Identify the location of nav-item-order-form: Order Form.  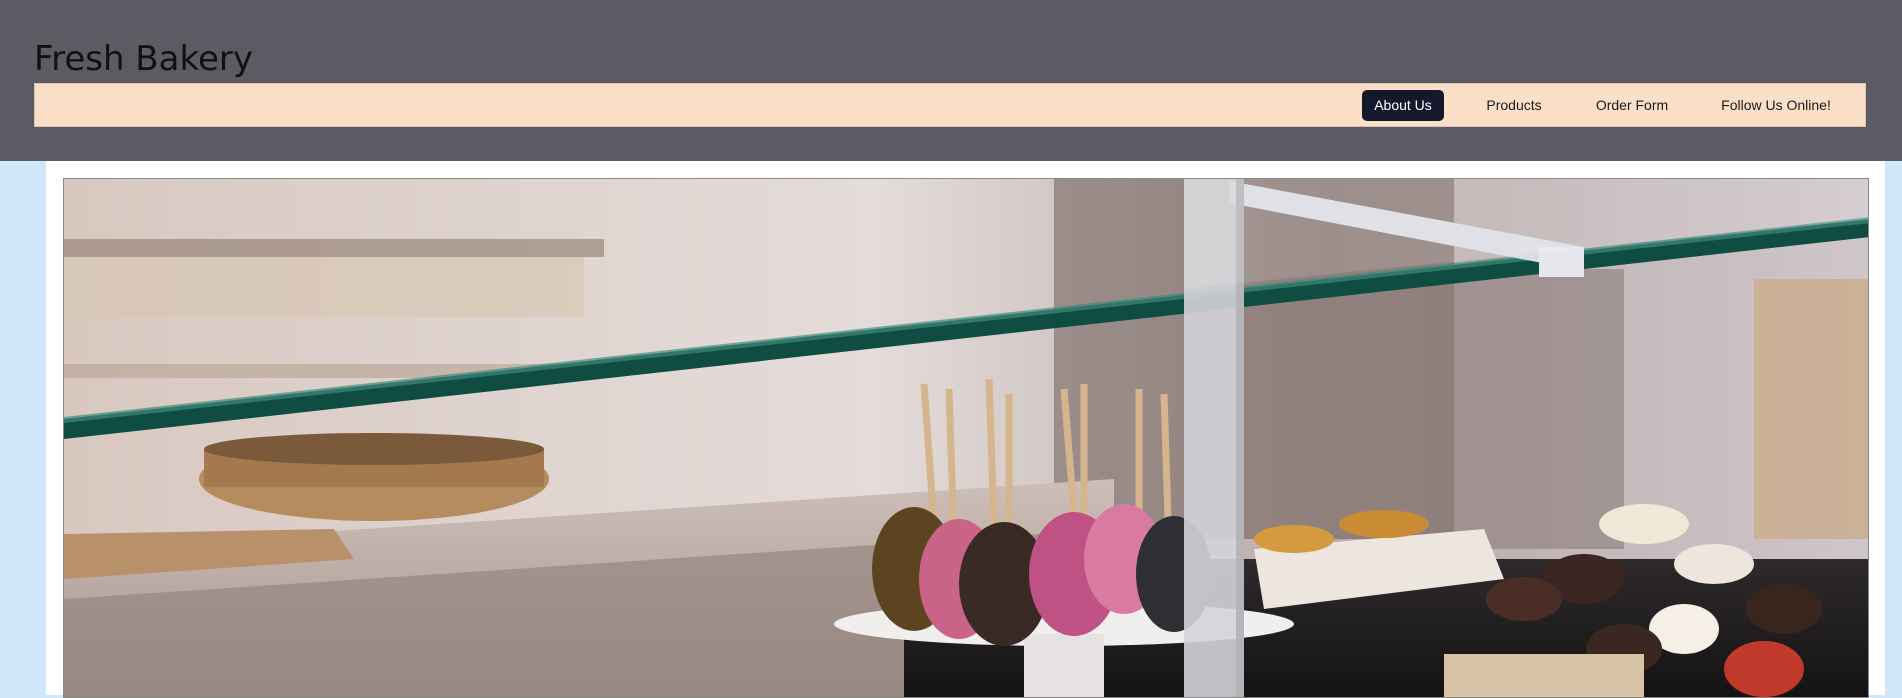
(1632, 105).